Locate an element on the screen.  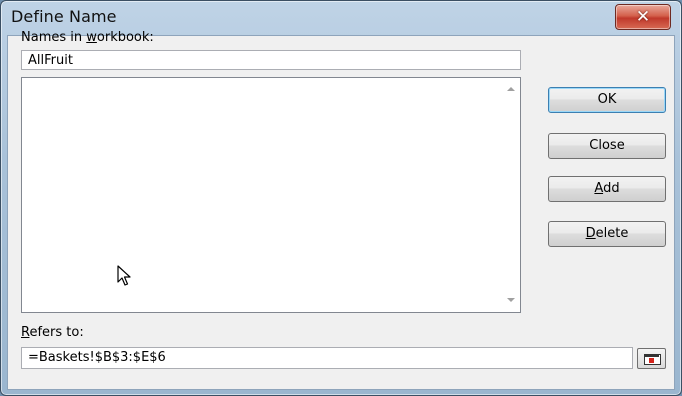
window-close-button: ✕ is located at coordinates (643, 17).